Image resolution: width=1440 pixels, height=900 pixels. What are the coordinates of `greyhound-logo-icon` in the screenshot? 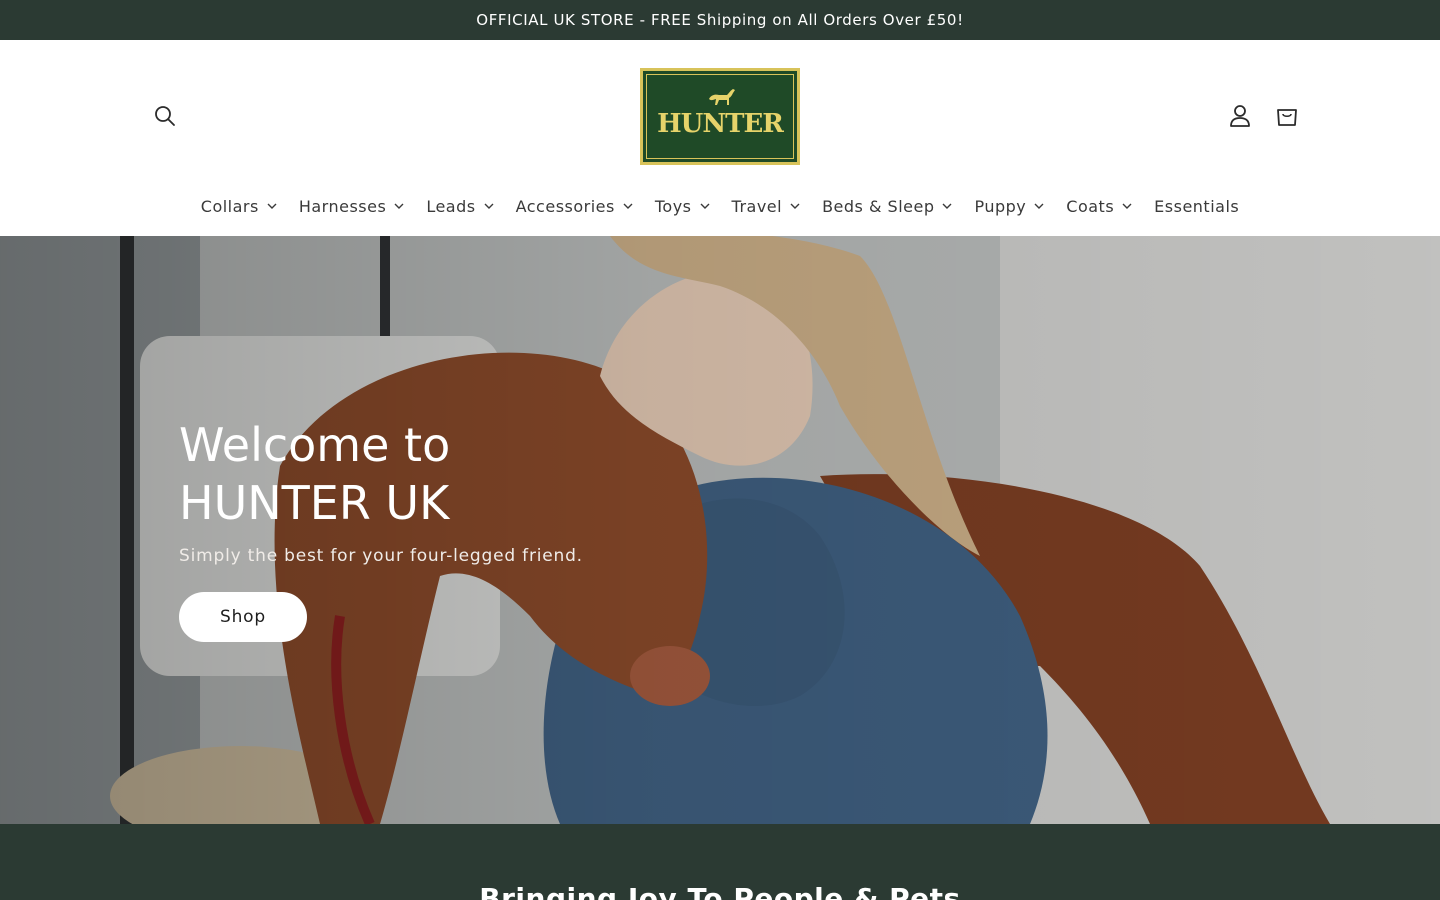 It's located at (722, 97).